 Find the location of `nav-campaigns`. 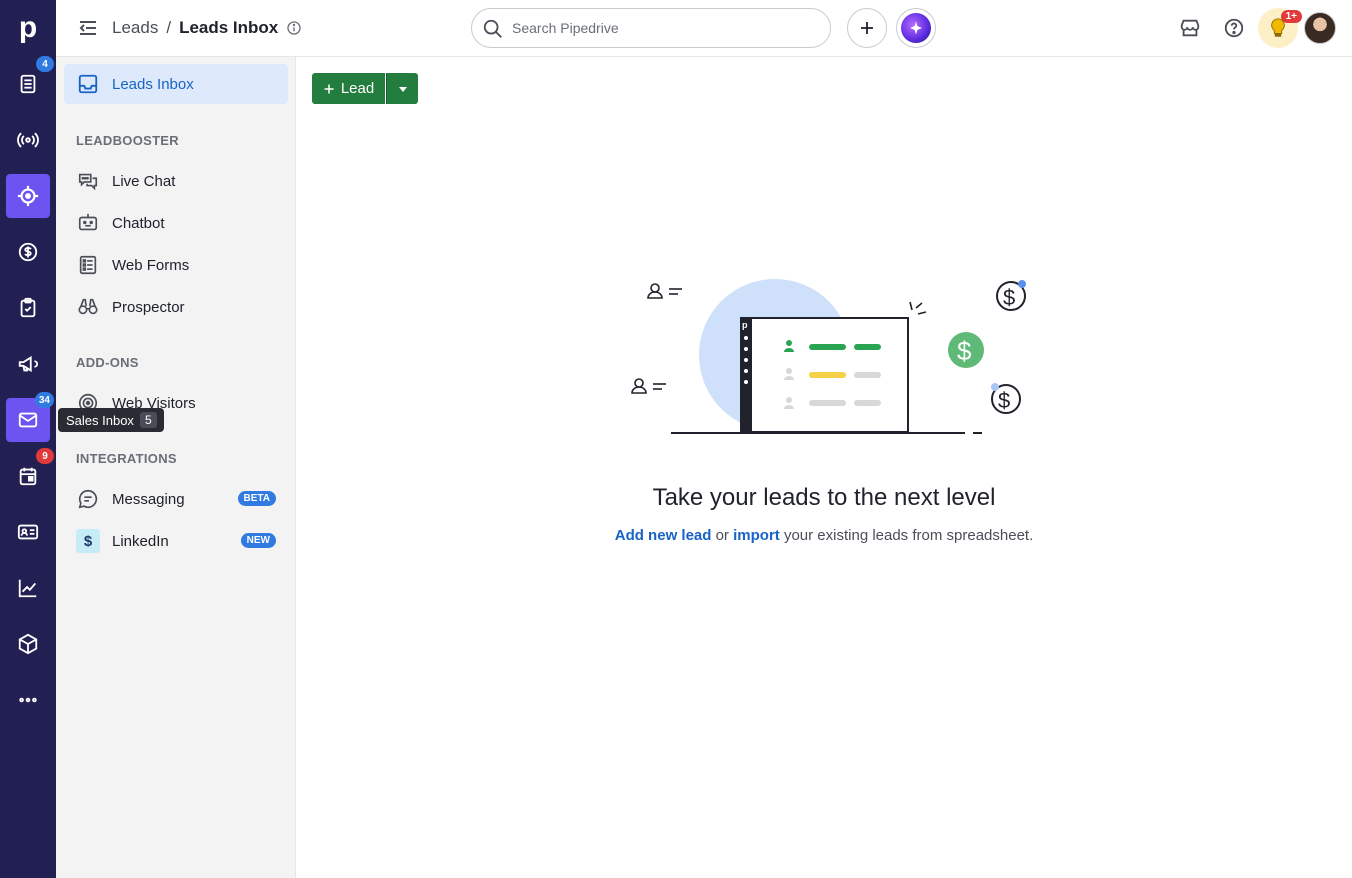

nav-campaigns is located at coordinates (28, 364).